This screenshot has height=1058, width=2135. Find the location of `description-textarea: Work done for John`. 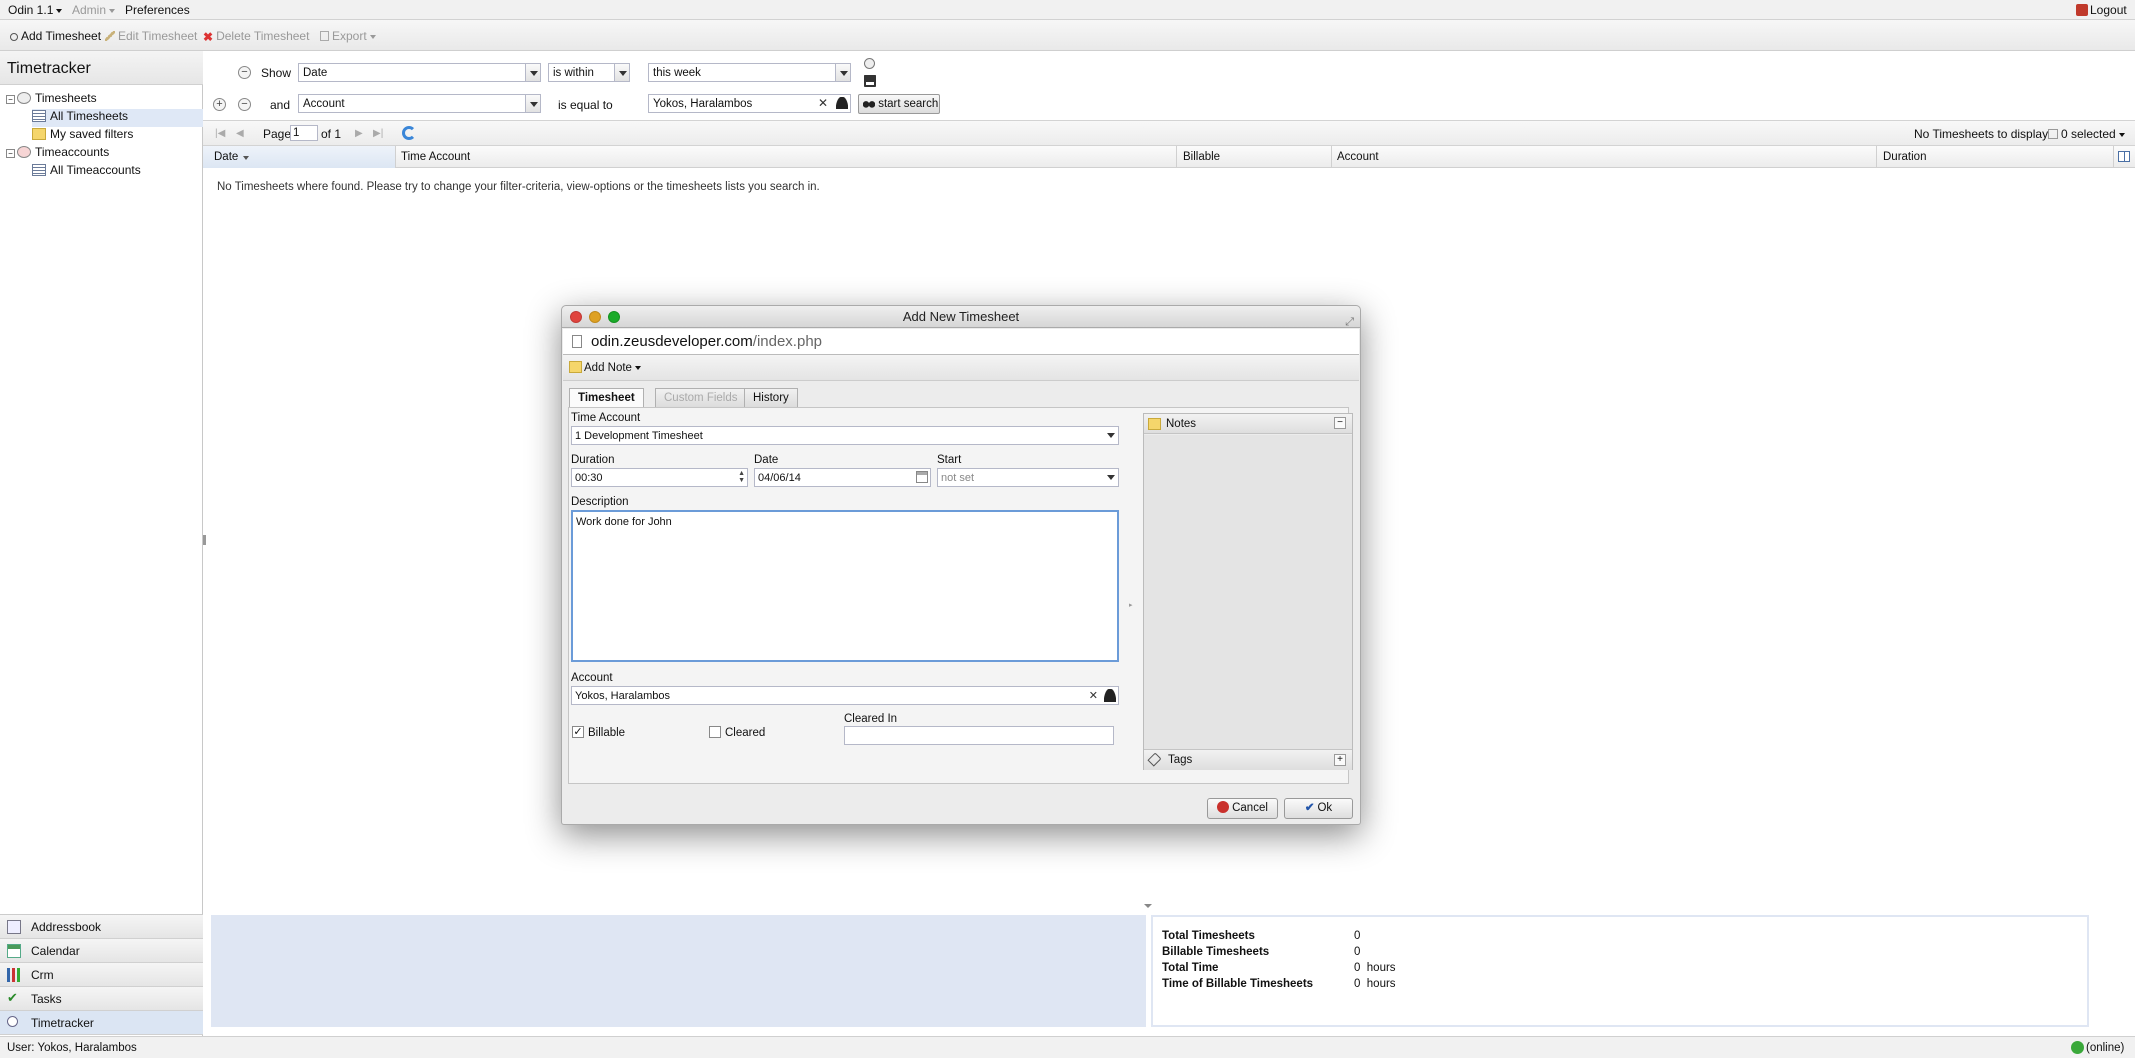

description-textarea: Work done for John is located at coordinates (845, 586).